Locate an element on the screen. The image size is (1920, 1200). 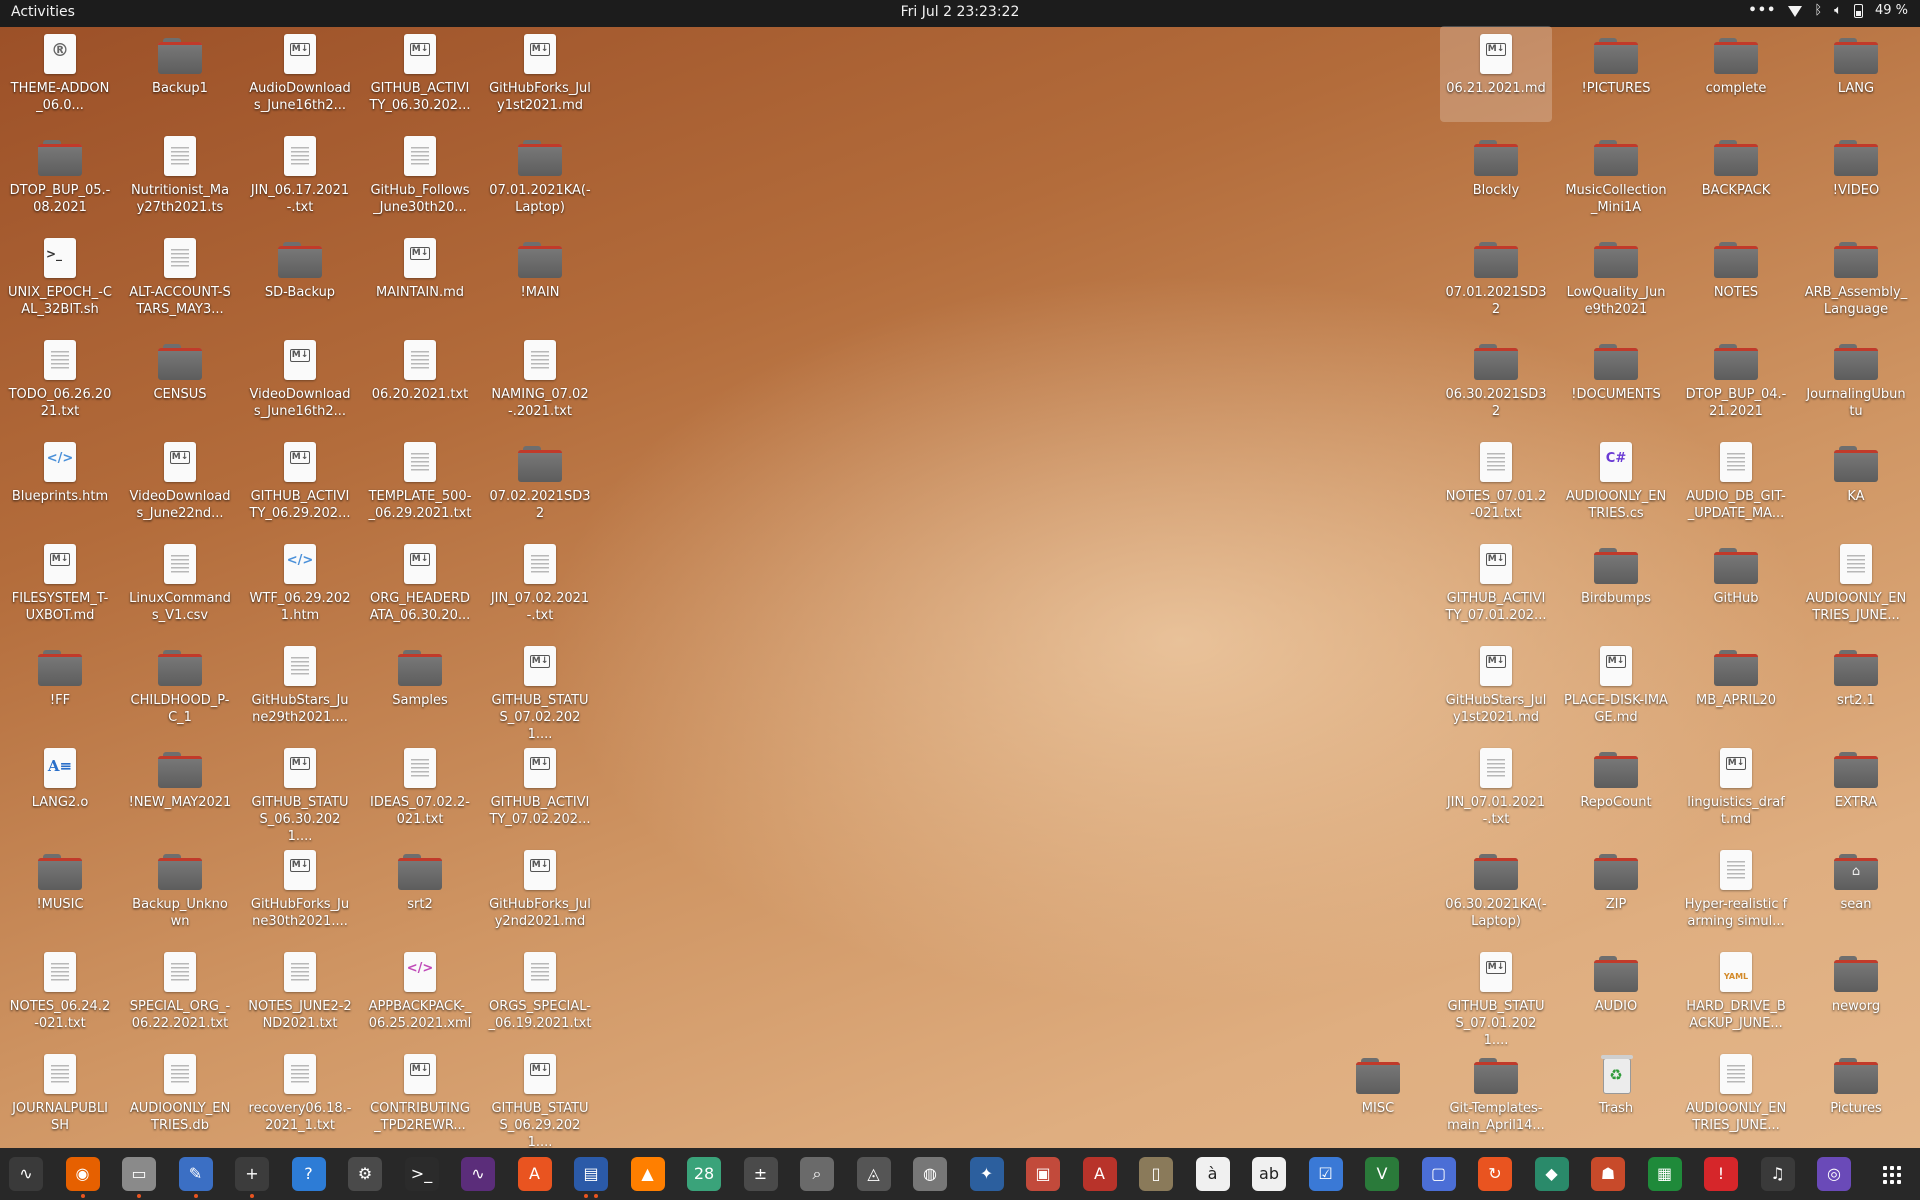
desktop-icon-dtop-bup-04-21-2021: DTOP_BUP_04.-21.2021 is located at coordinates (1736, 380).